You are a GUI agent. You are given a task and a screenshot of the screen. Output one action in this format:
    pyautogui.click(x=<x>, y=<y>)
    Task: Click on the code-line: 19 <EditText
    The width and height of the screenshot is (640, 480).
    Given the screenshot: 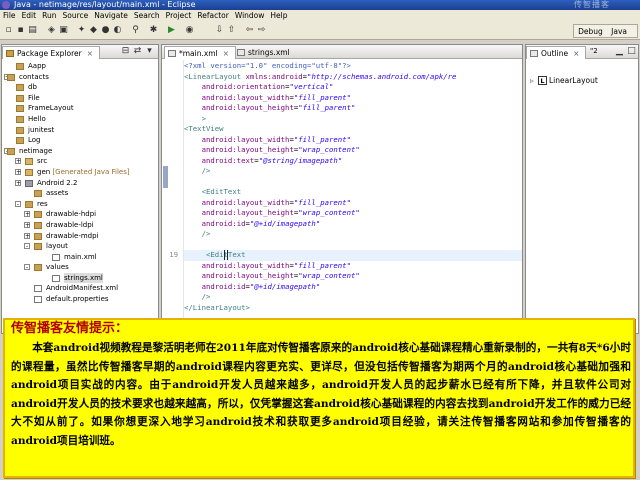 What is the action you would take?
    pyautogui.click(x=345, y=255)
    